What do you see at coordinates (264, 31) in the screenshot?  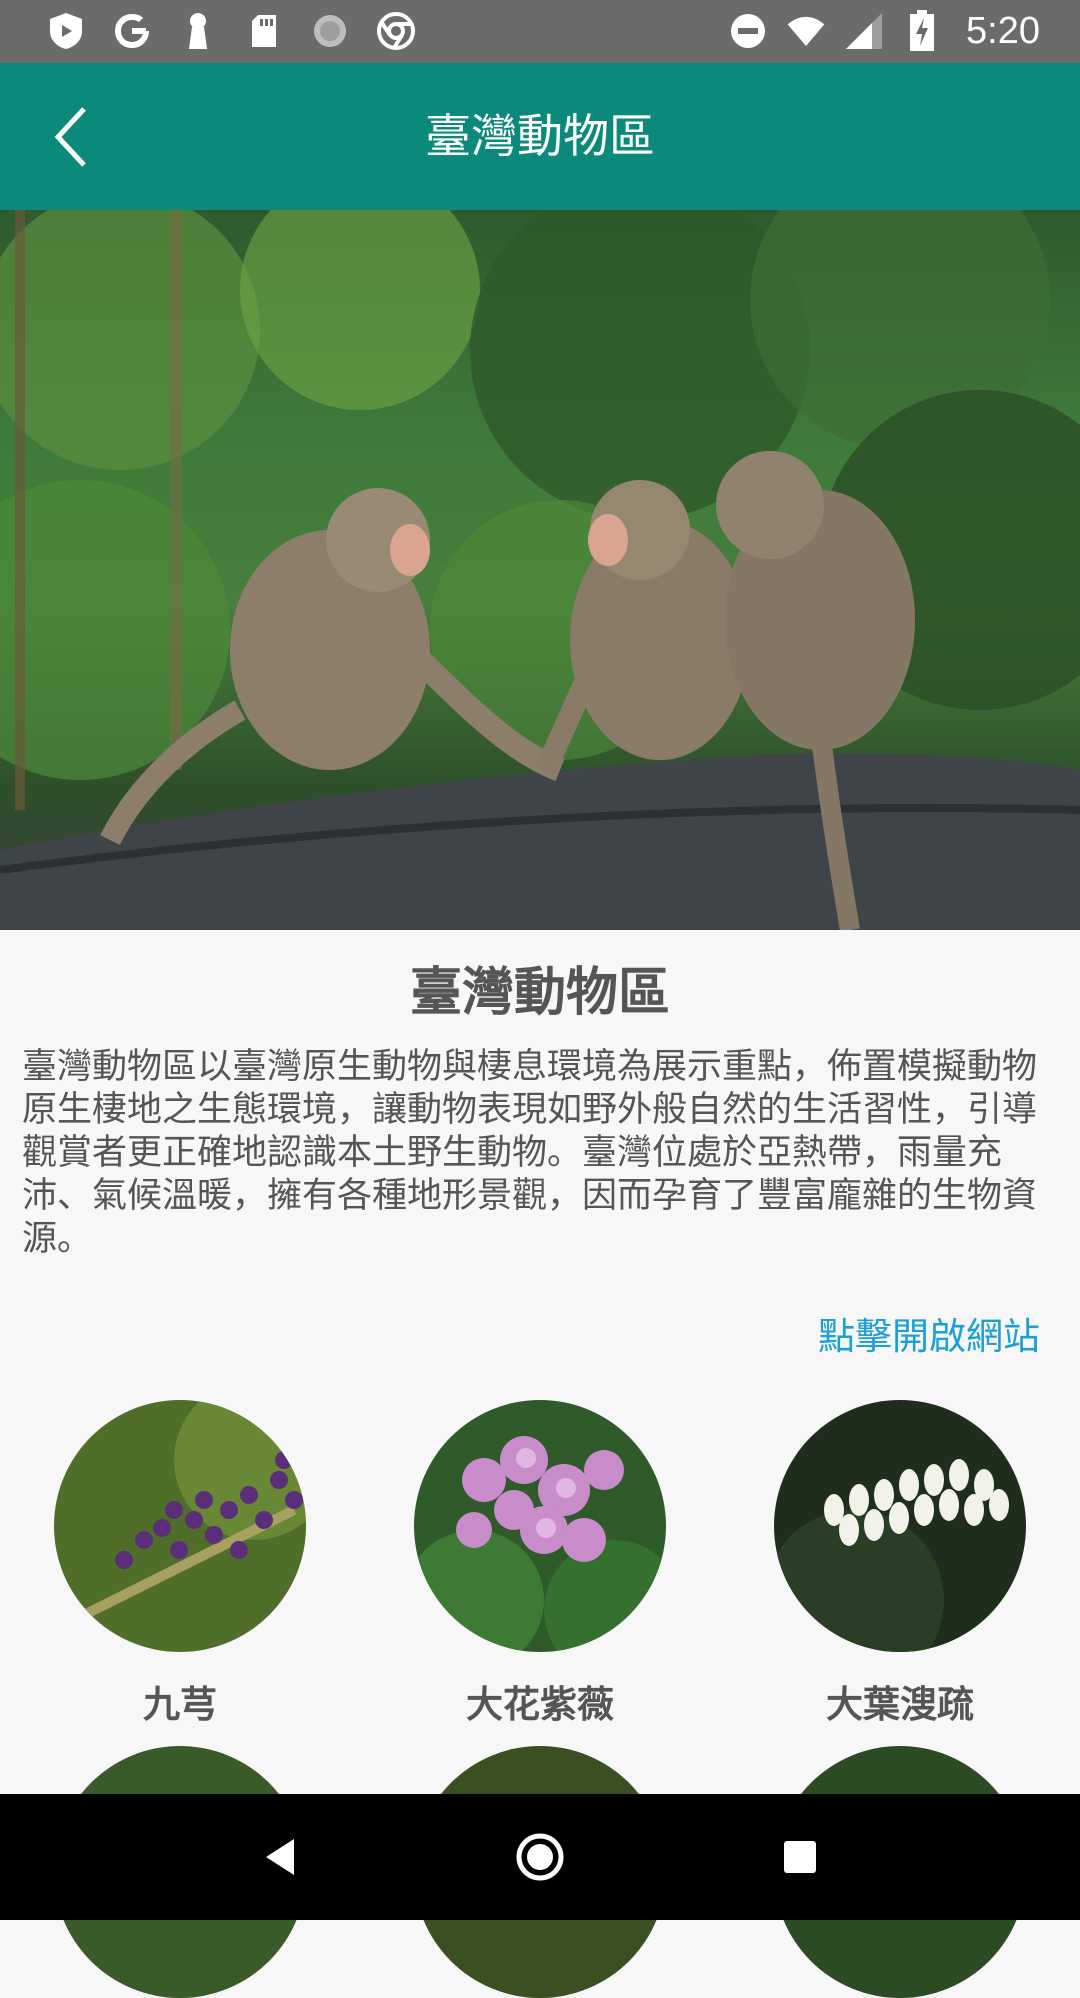 I see `sd-card-icon` at bounding box center [264, 31].